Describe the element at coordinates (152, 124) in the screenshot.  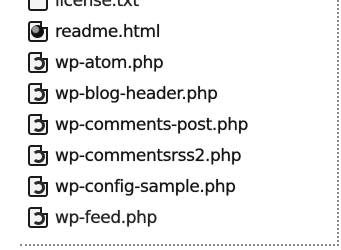
I see `file-name: wp-comments-post.php` at that location.